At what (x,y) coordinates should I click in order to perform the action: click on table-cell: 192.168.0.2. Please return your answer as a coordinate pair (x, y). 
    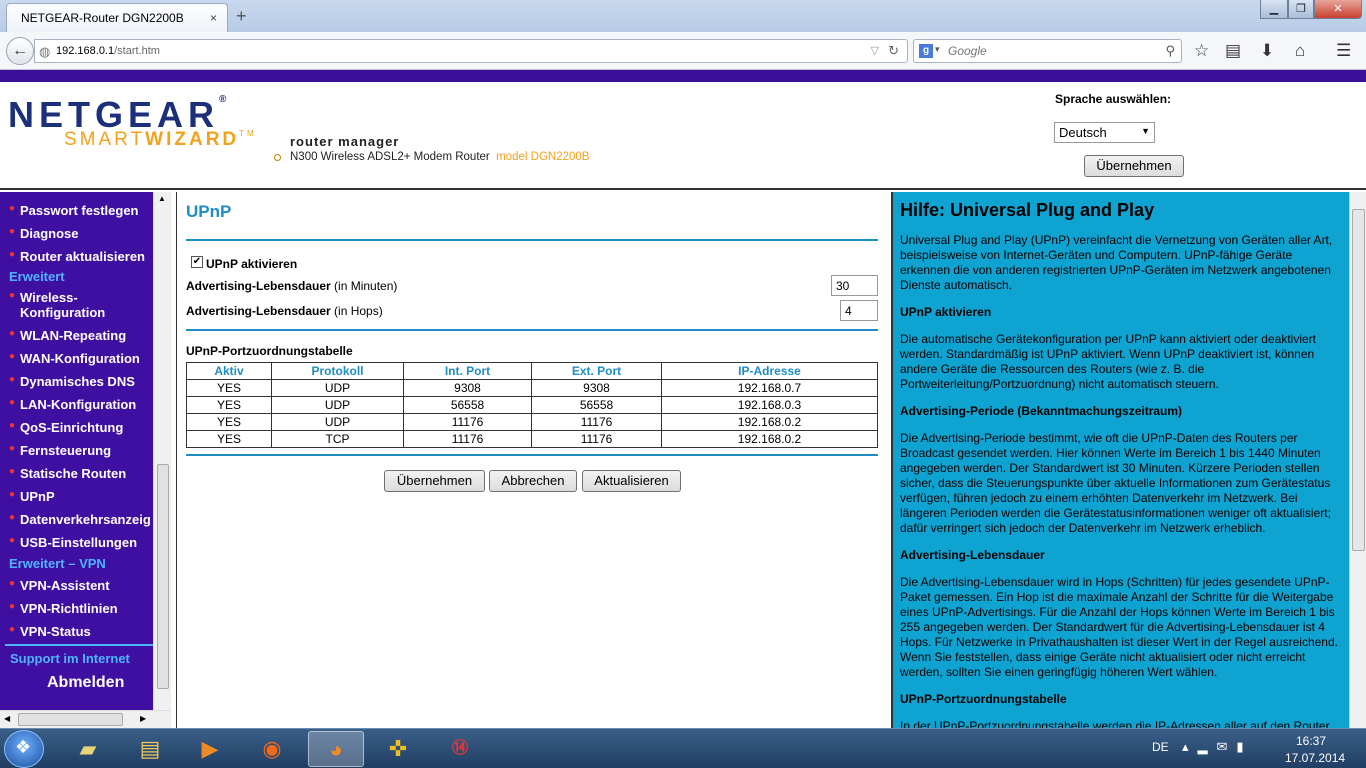
    Looking at the image, I should click on (769, 439).